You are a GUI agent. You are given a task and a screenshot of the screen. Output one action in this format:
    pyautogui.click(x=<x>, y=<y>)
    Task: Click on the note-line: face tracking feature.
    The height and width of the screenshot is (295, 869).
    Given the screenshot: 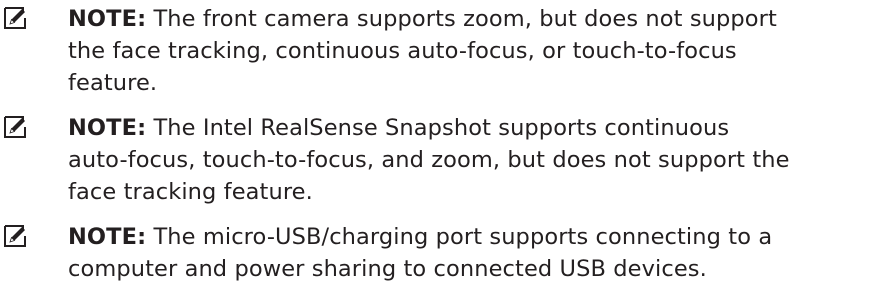 What is the action you would take?
    pyautogui.click(x=190, y=192)
    